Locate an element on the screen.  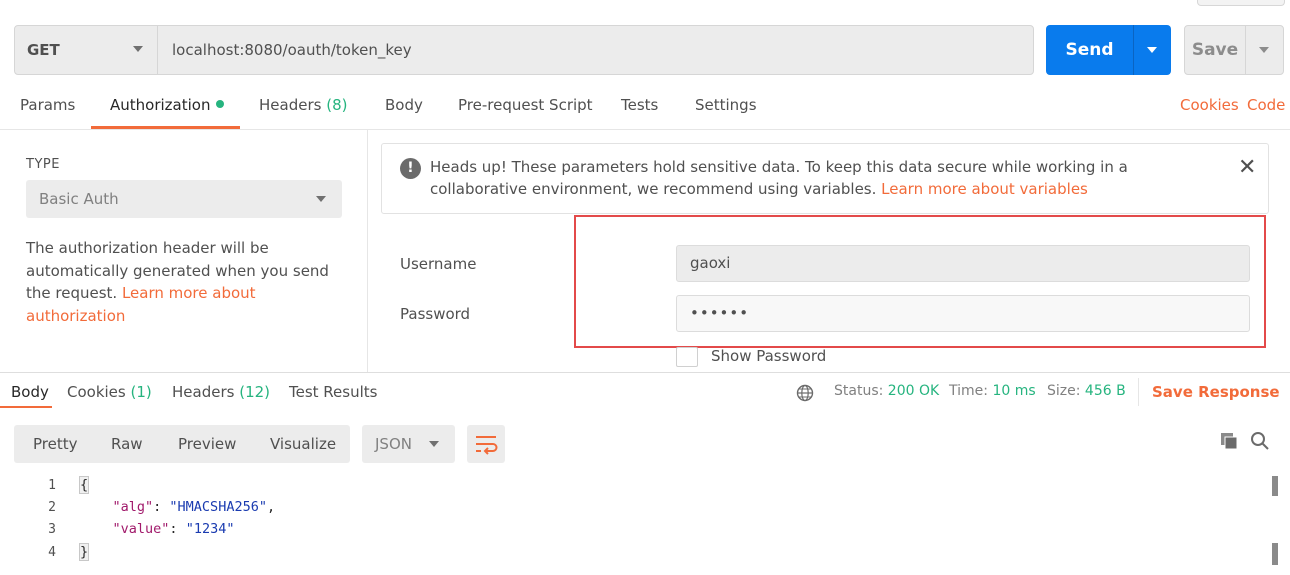
line-number: 4 is located at coordinates (52, 552).